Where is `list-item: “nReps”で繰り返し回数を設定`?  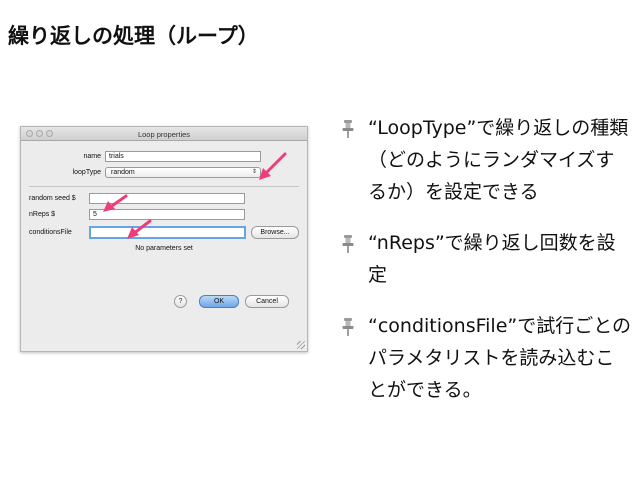
list-item: “nReps”で繰り返し回数を設定 is located at coordinates (486, 259).